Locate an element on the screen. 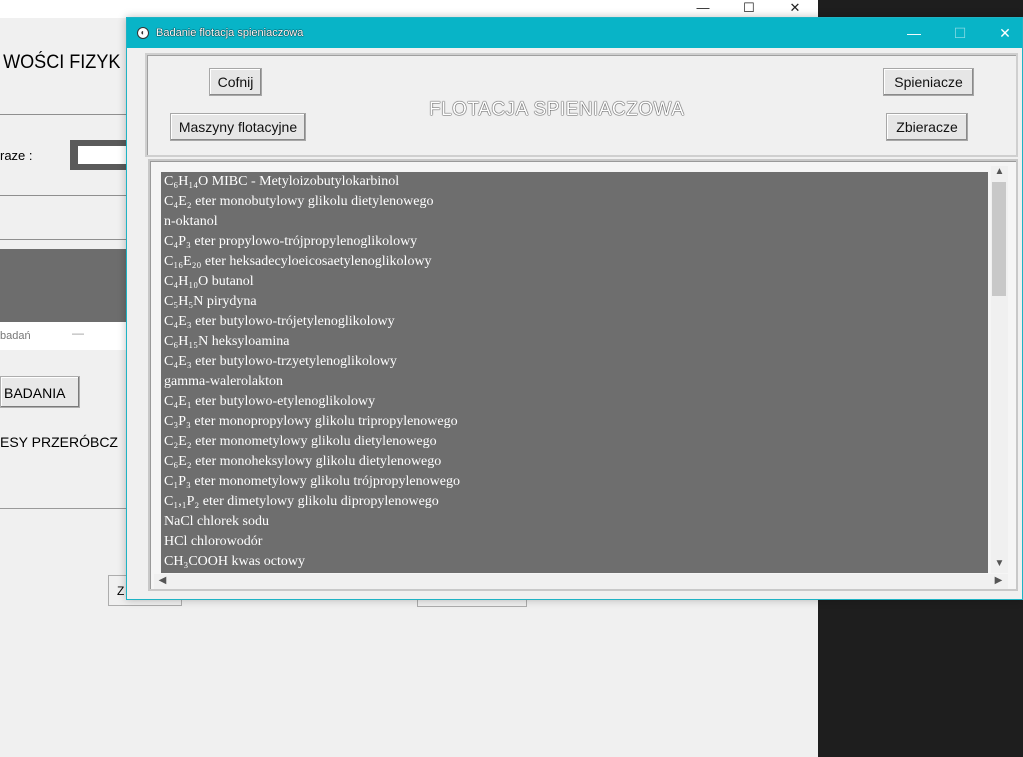  background-maximize-button: ☐ is located at coordinates (749, 9).